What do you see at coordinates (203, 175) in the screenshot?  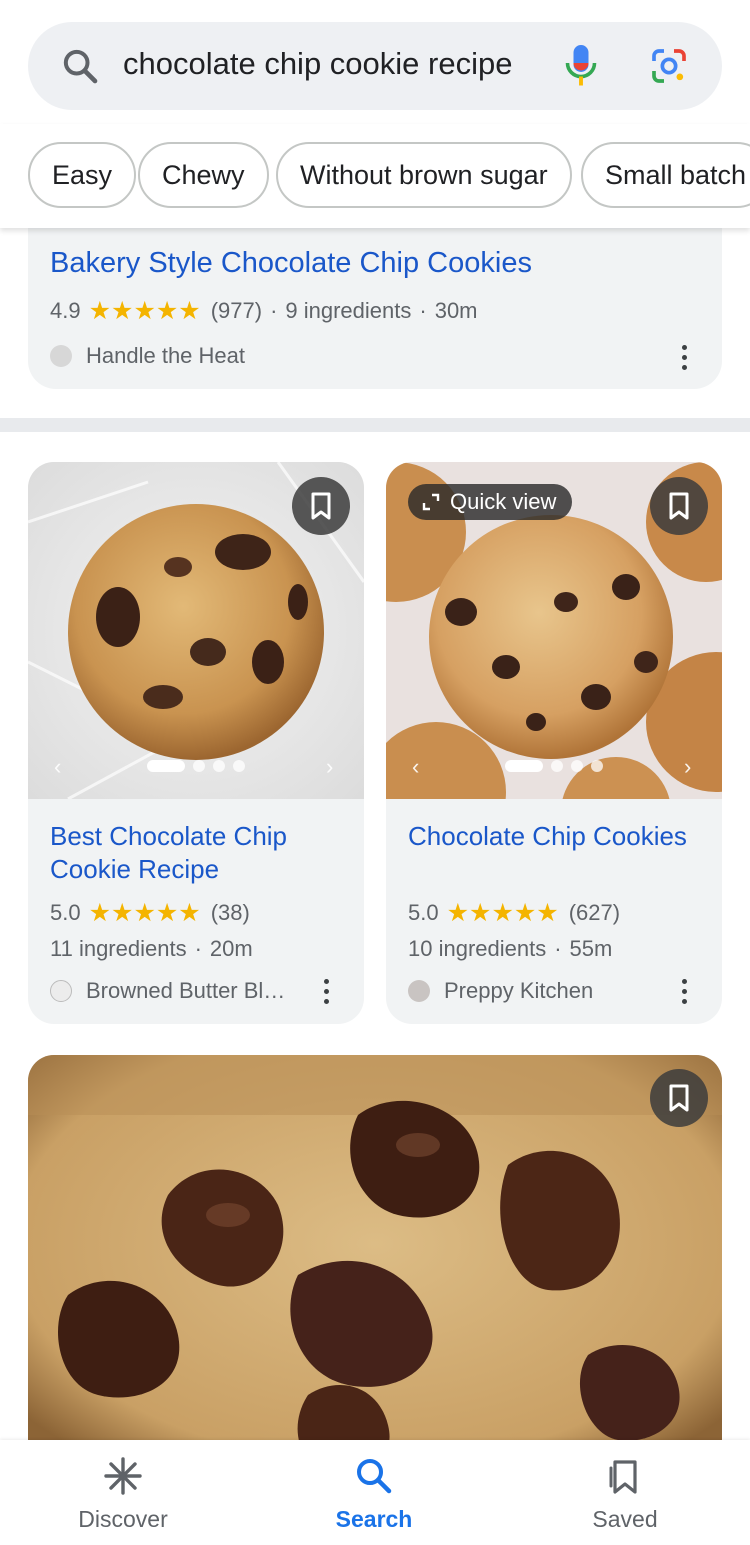 I see `chip-chewy: Chewy` at bounding box center [203, 175].